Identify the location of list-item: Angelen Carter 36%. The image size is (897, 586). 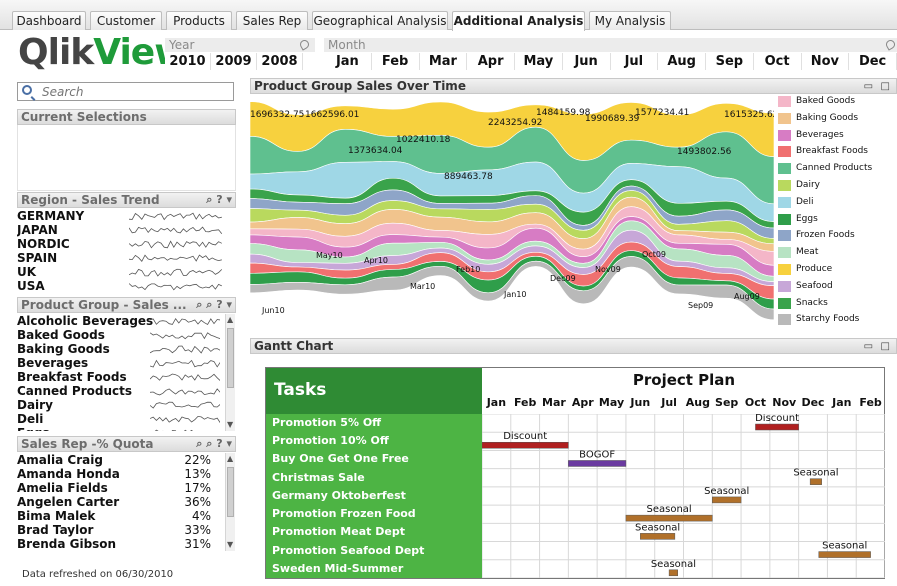
(121, 502).